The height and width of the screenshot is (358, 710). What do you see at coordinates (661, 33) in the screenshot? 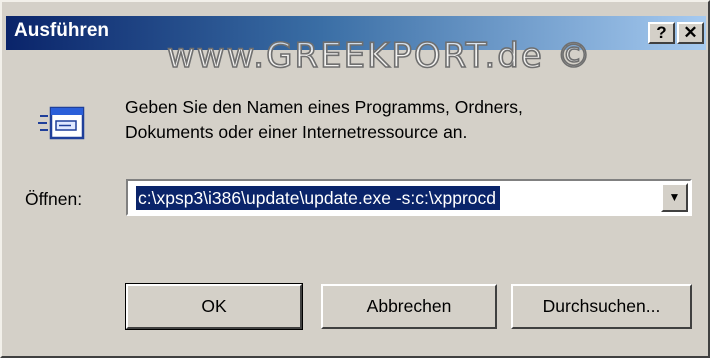
I see `help-button: ?` at bounding box center [661, 33].